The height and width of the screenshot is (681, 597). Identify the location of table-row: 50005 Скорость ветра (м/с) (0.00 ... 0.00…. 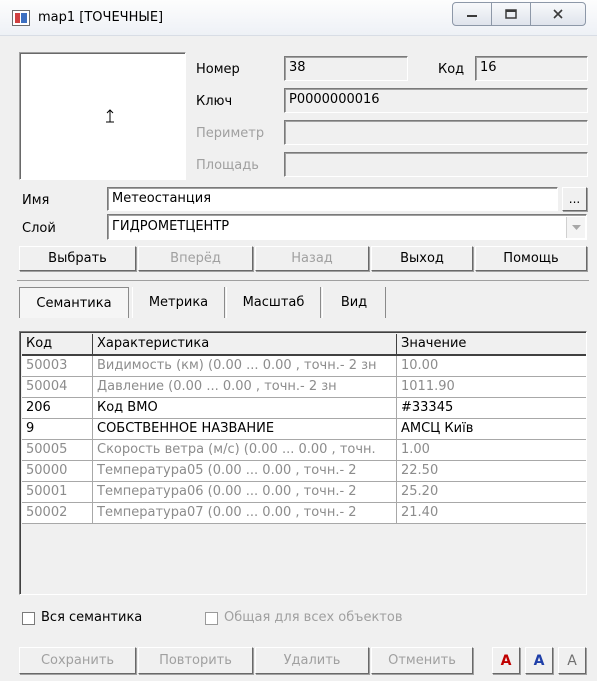
(304, 450).